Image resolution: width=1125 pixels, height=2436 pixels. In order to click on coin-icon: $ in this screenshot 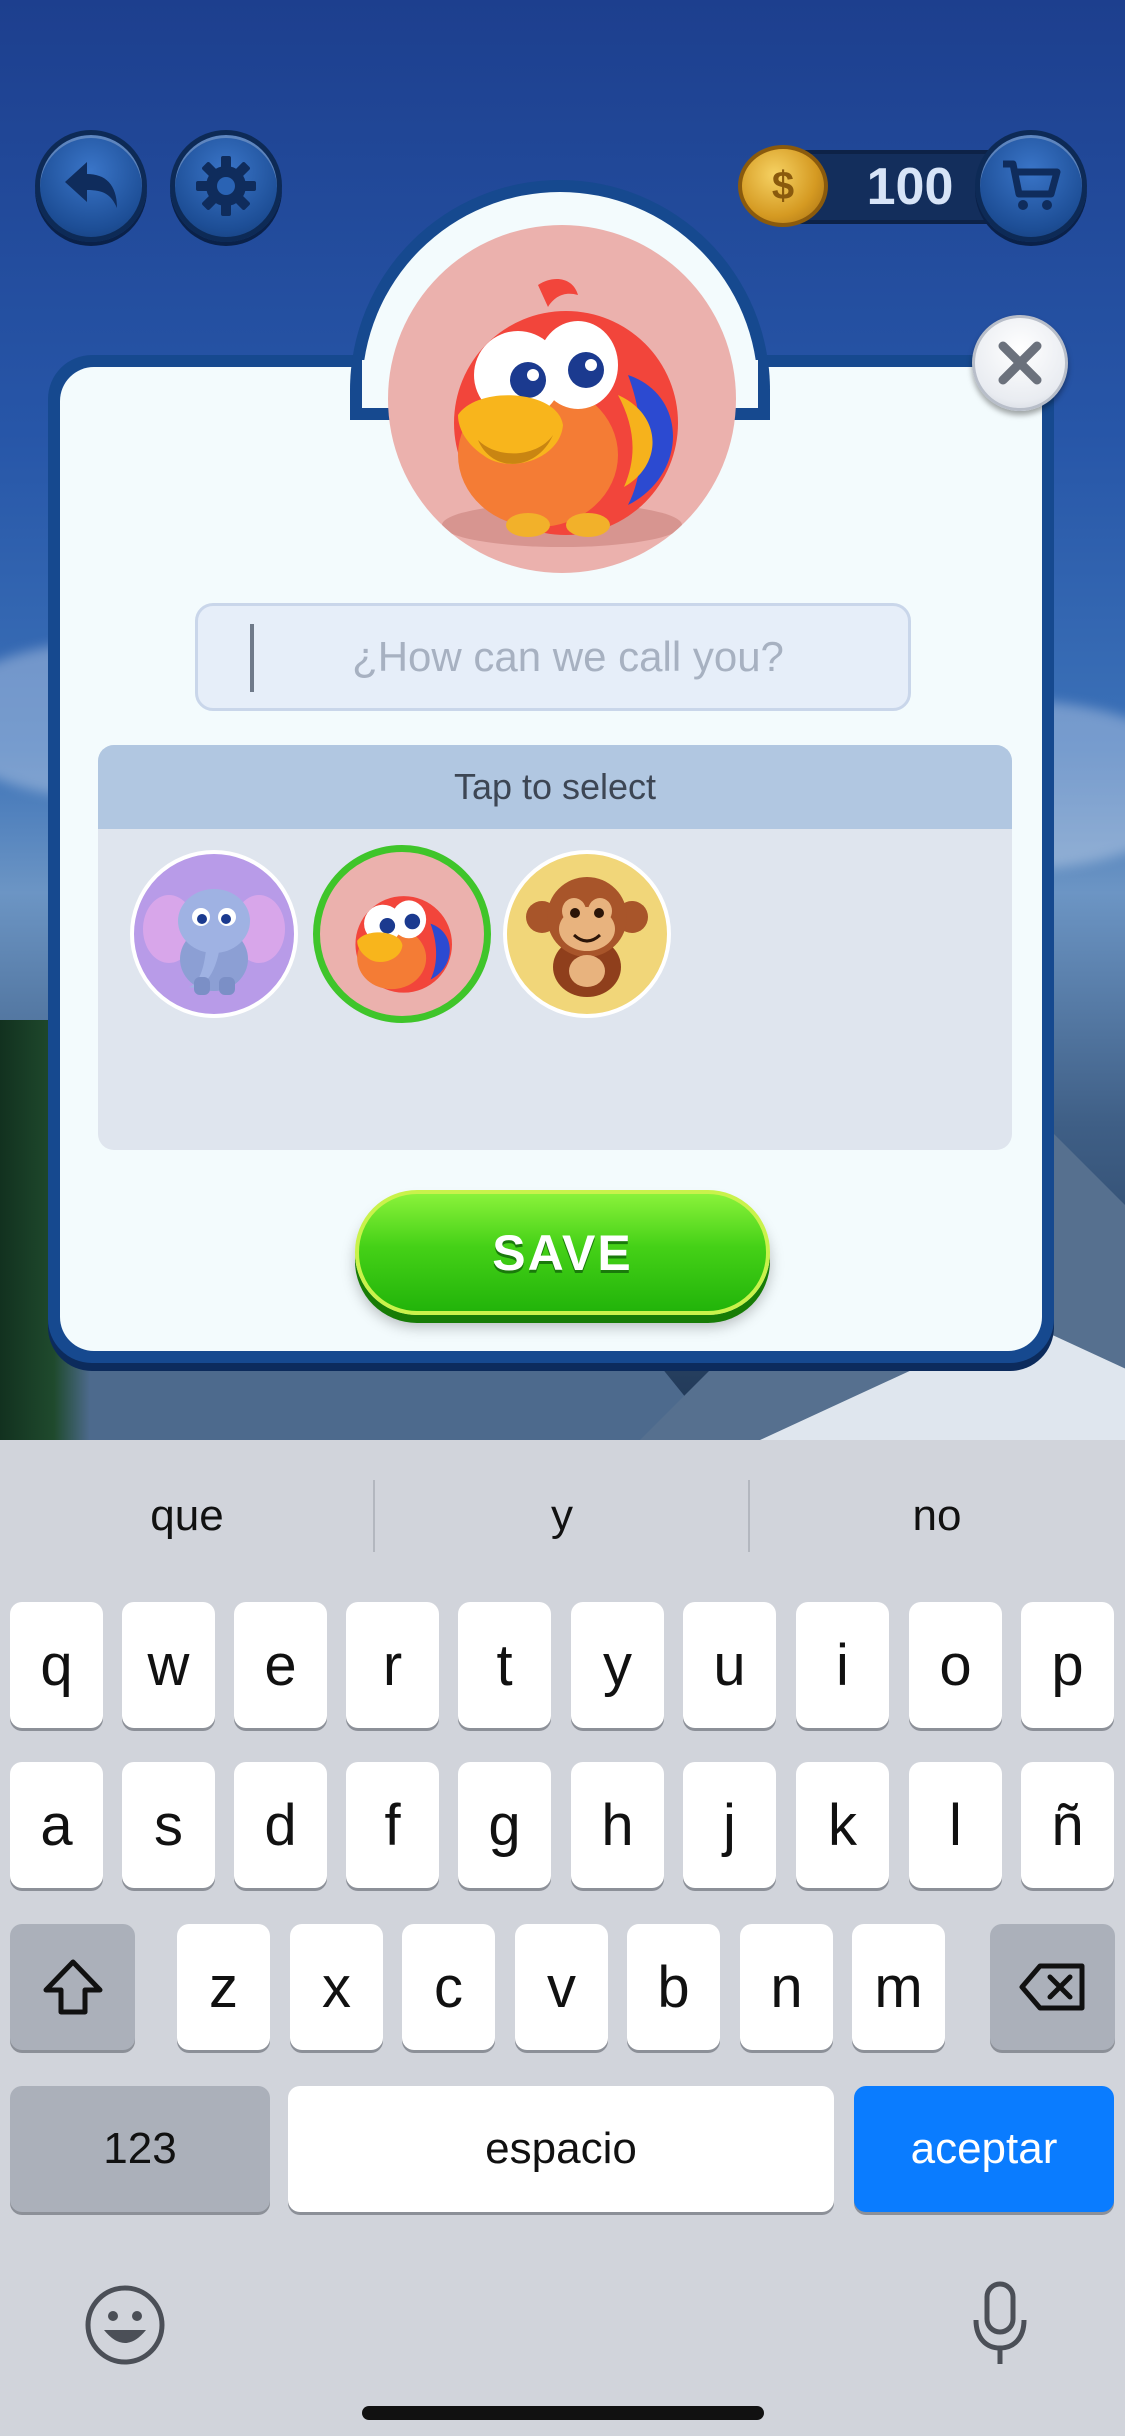, I will do `click(783, 186)`.